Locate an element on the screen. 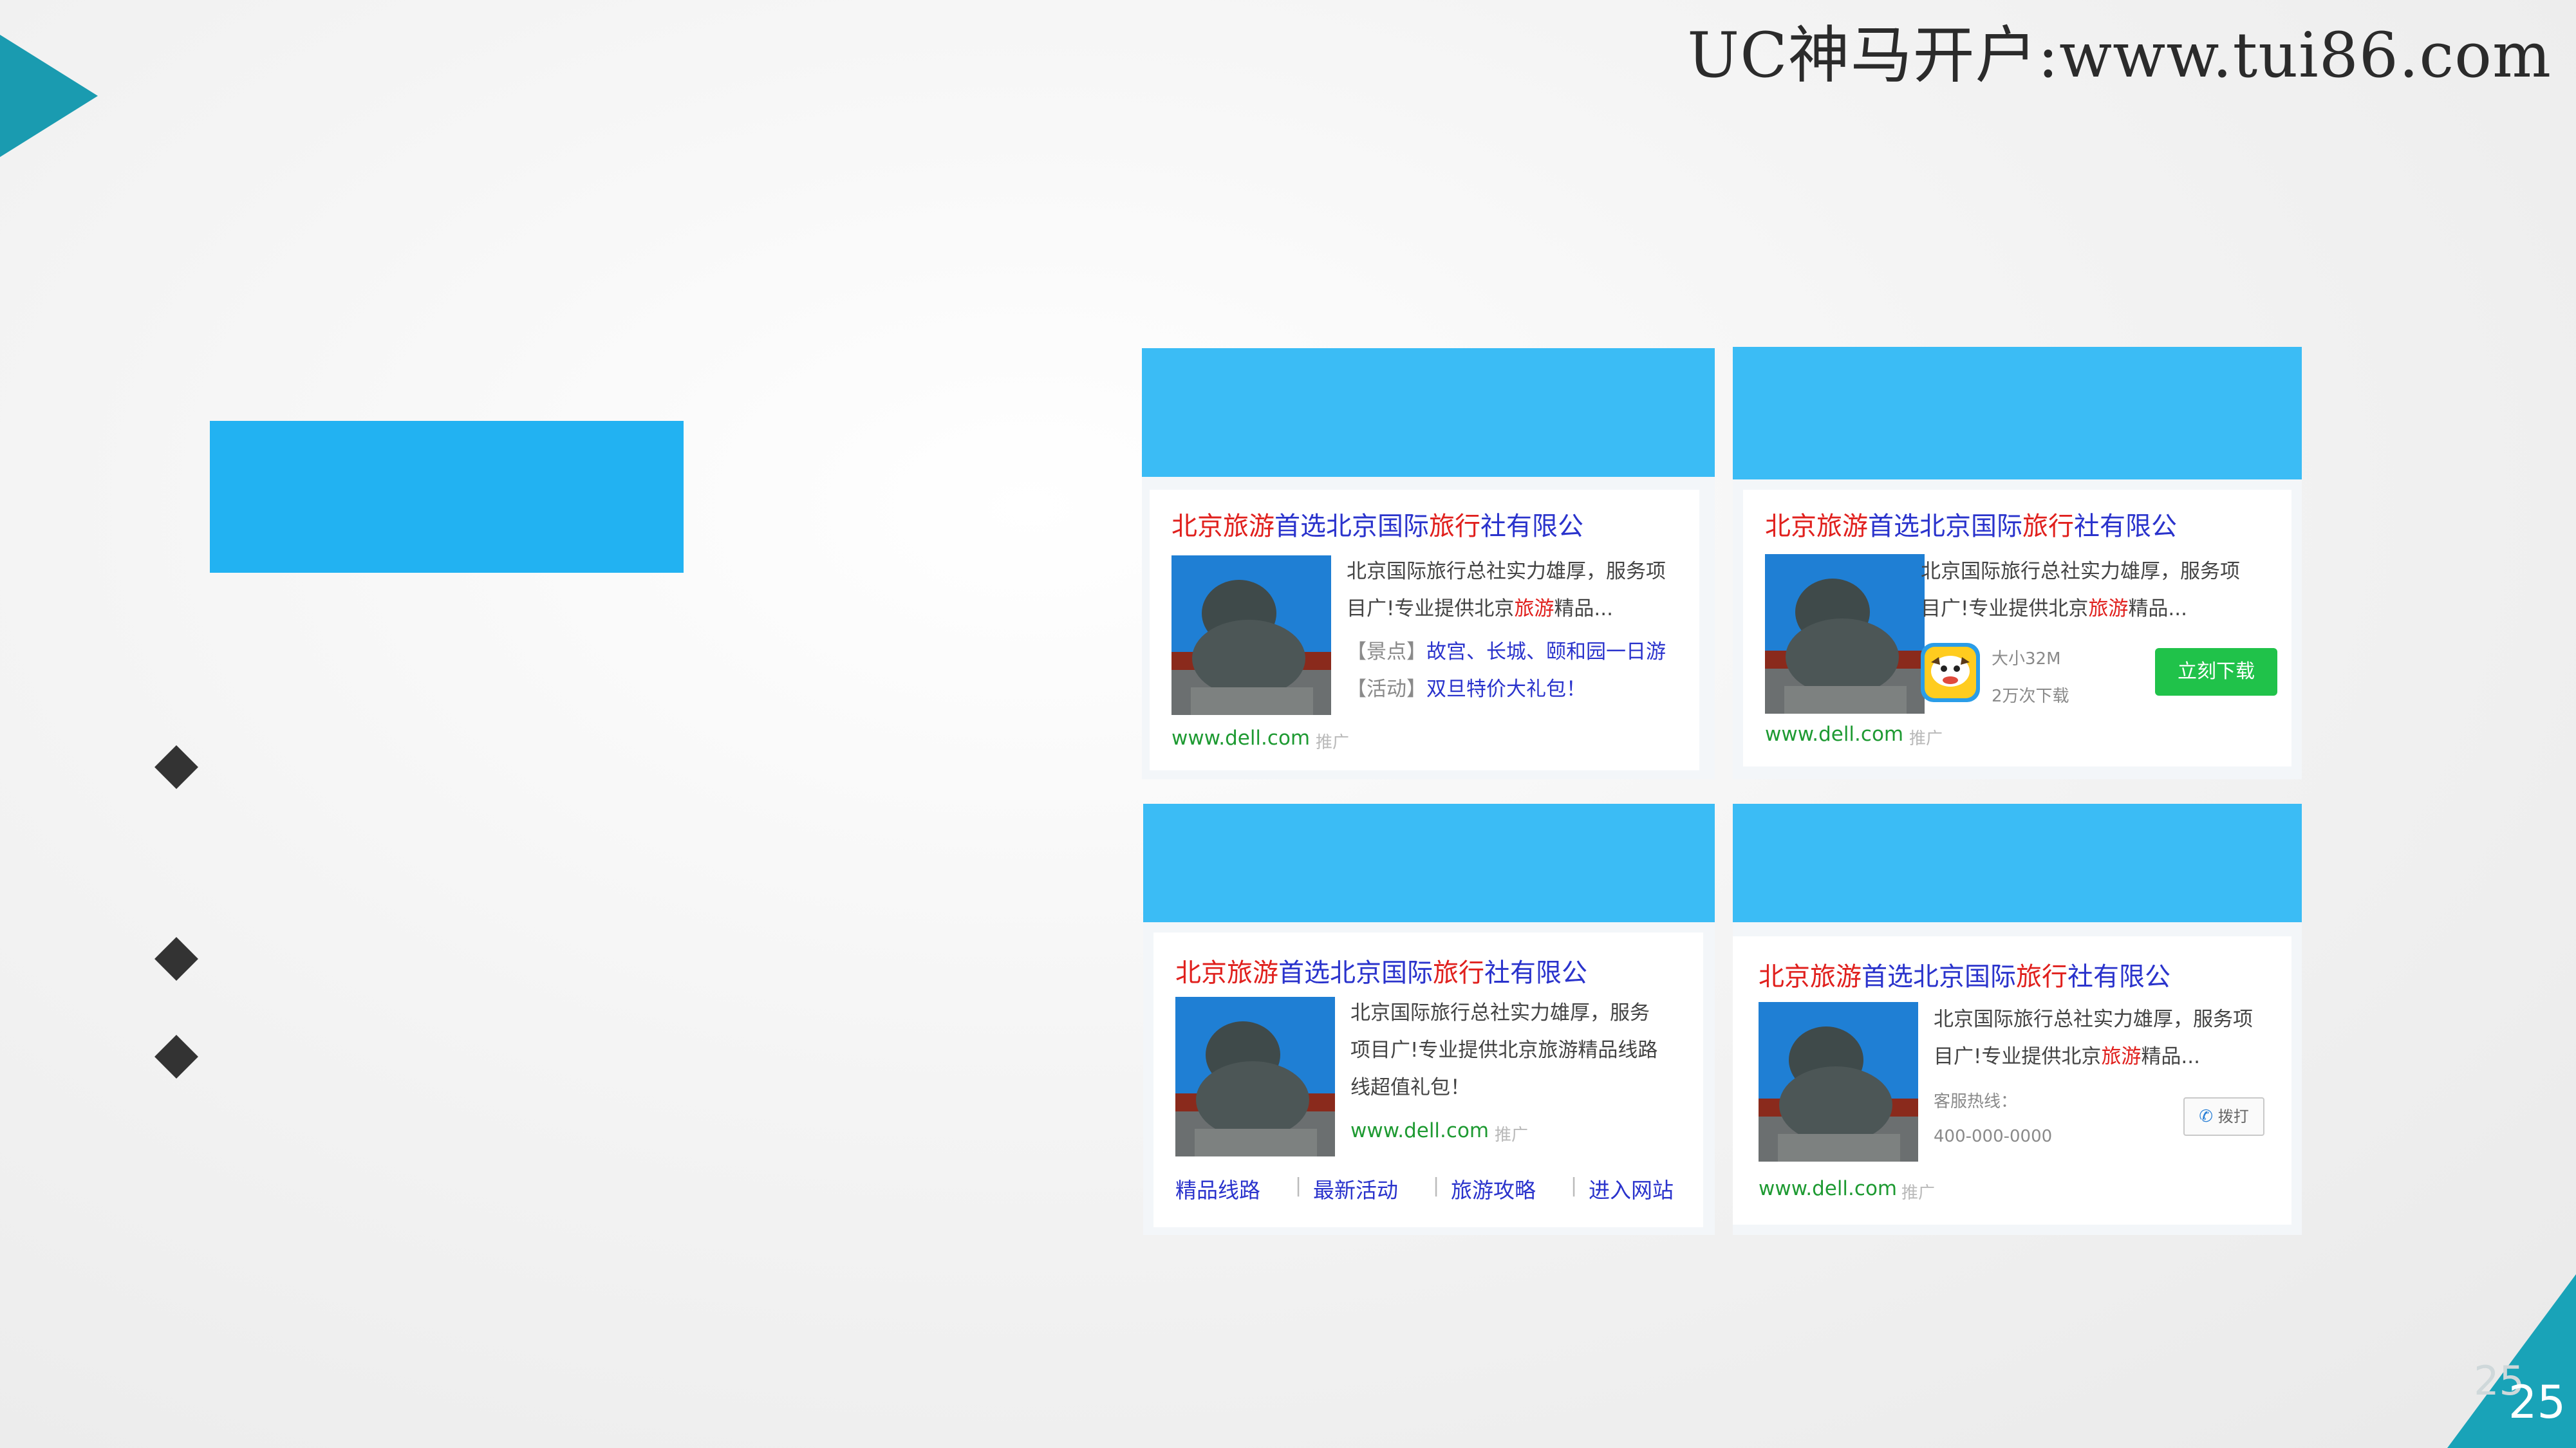 This screenshot has width=2576, height=1448. ad-row-activity: 【活动】双旦特价大礼包！ is located at coordinates (1466, 687).